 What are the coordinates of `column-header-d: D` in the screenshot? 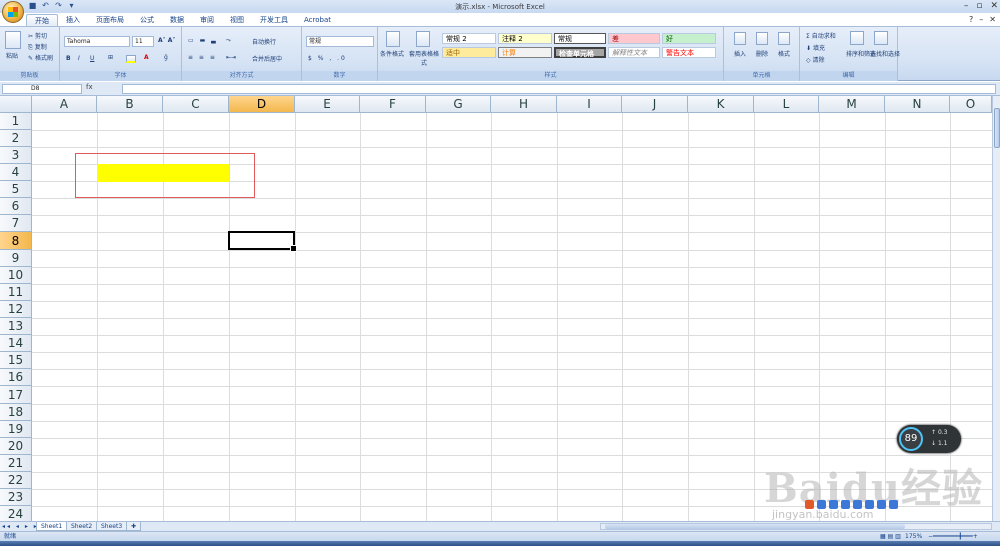 It's located at (262, 104).